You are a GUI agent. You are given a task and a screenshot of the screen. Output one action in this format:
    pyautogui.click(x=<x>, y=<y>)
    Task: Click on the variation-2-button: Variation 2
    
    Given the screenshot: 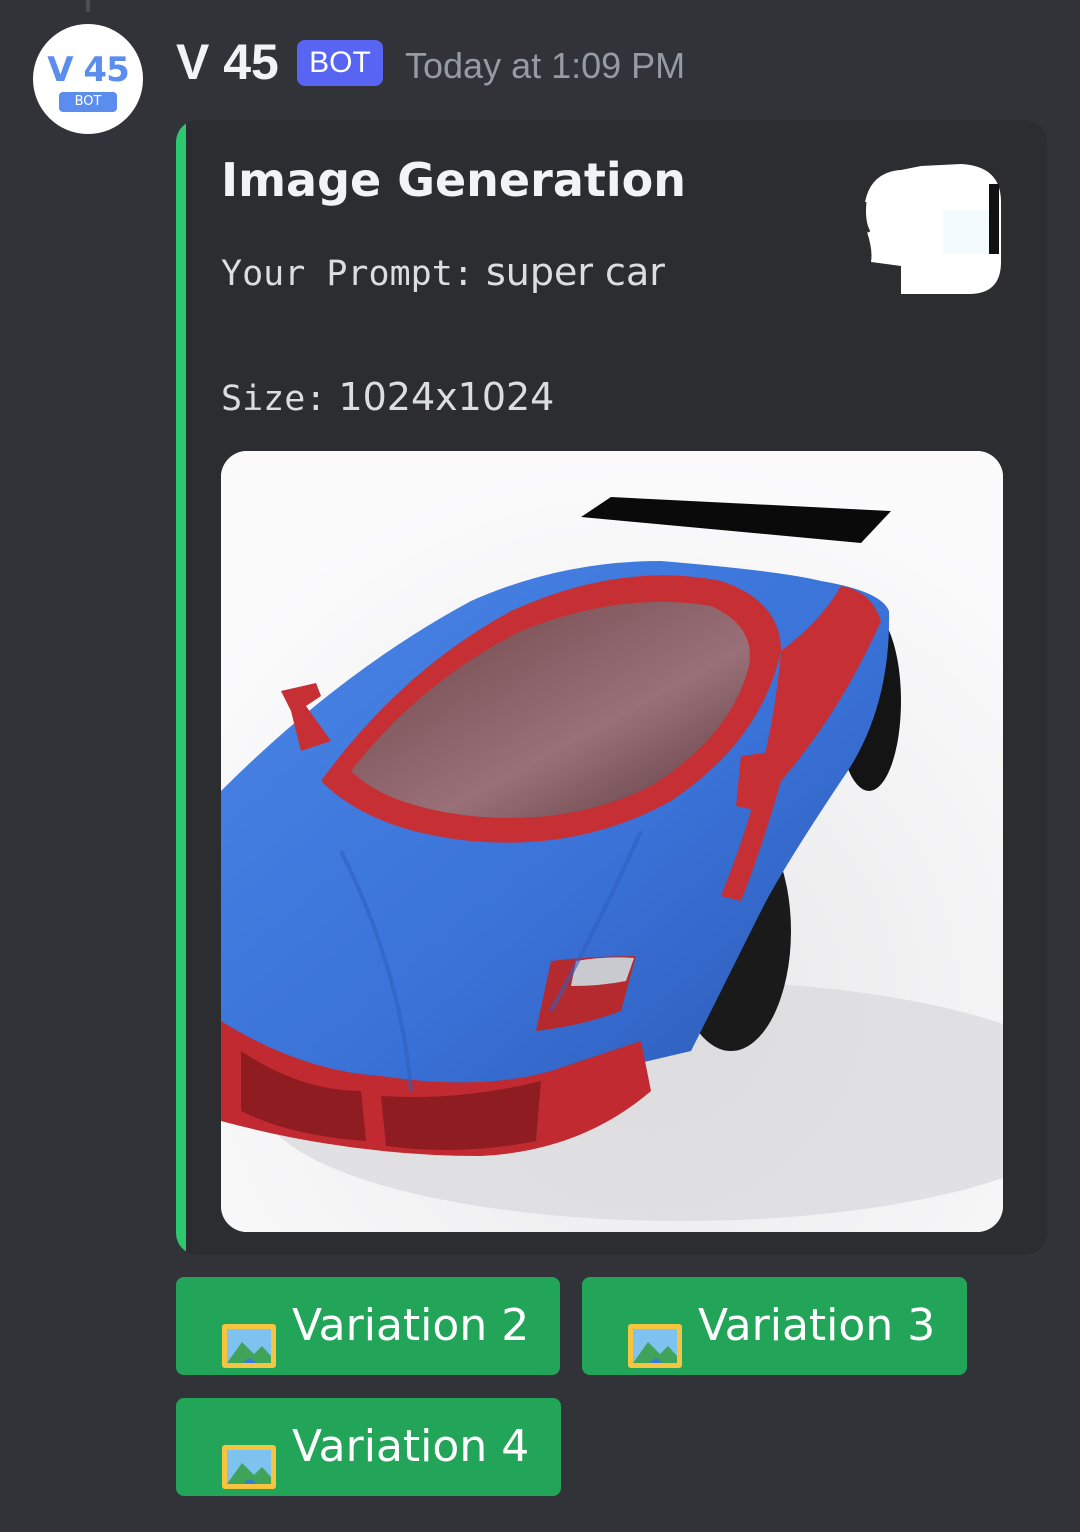 What is the action you would take?
    pyautogui.click(x=368, y=1326)
    